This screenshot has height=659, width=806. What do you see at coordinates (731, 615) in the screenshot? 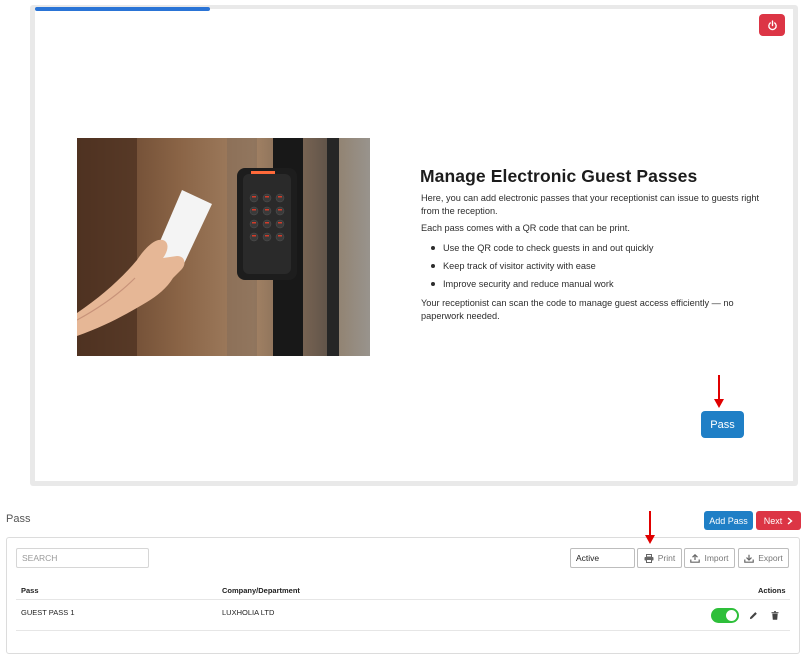
I see `toggle-knob` at bounding box center [731, 615].